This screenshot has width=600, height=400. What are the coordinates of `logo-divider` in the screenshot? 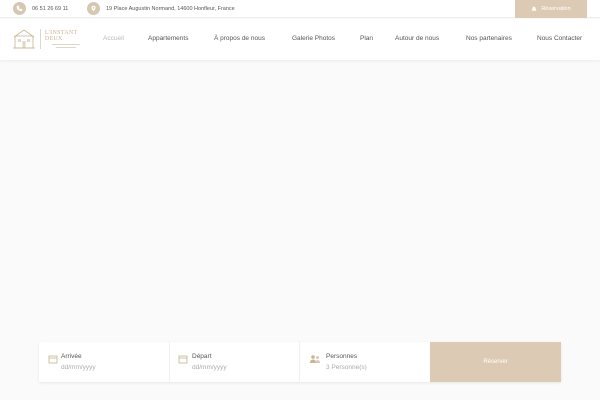 It's located at (40, 39).